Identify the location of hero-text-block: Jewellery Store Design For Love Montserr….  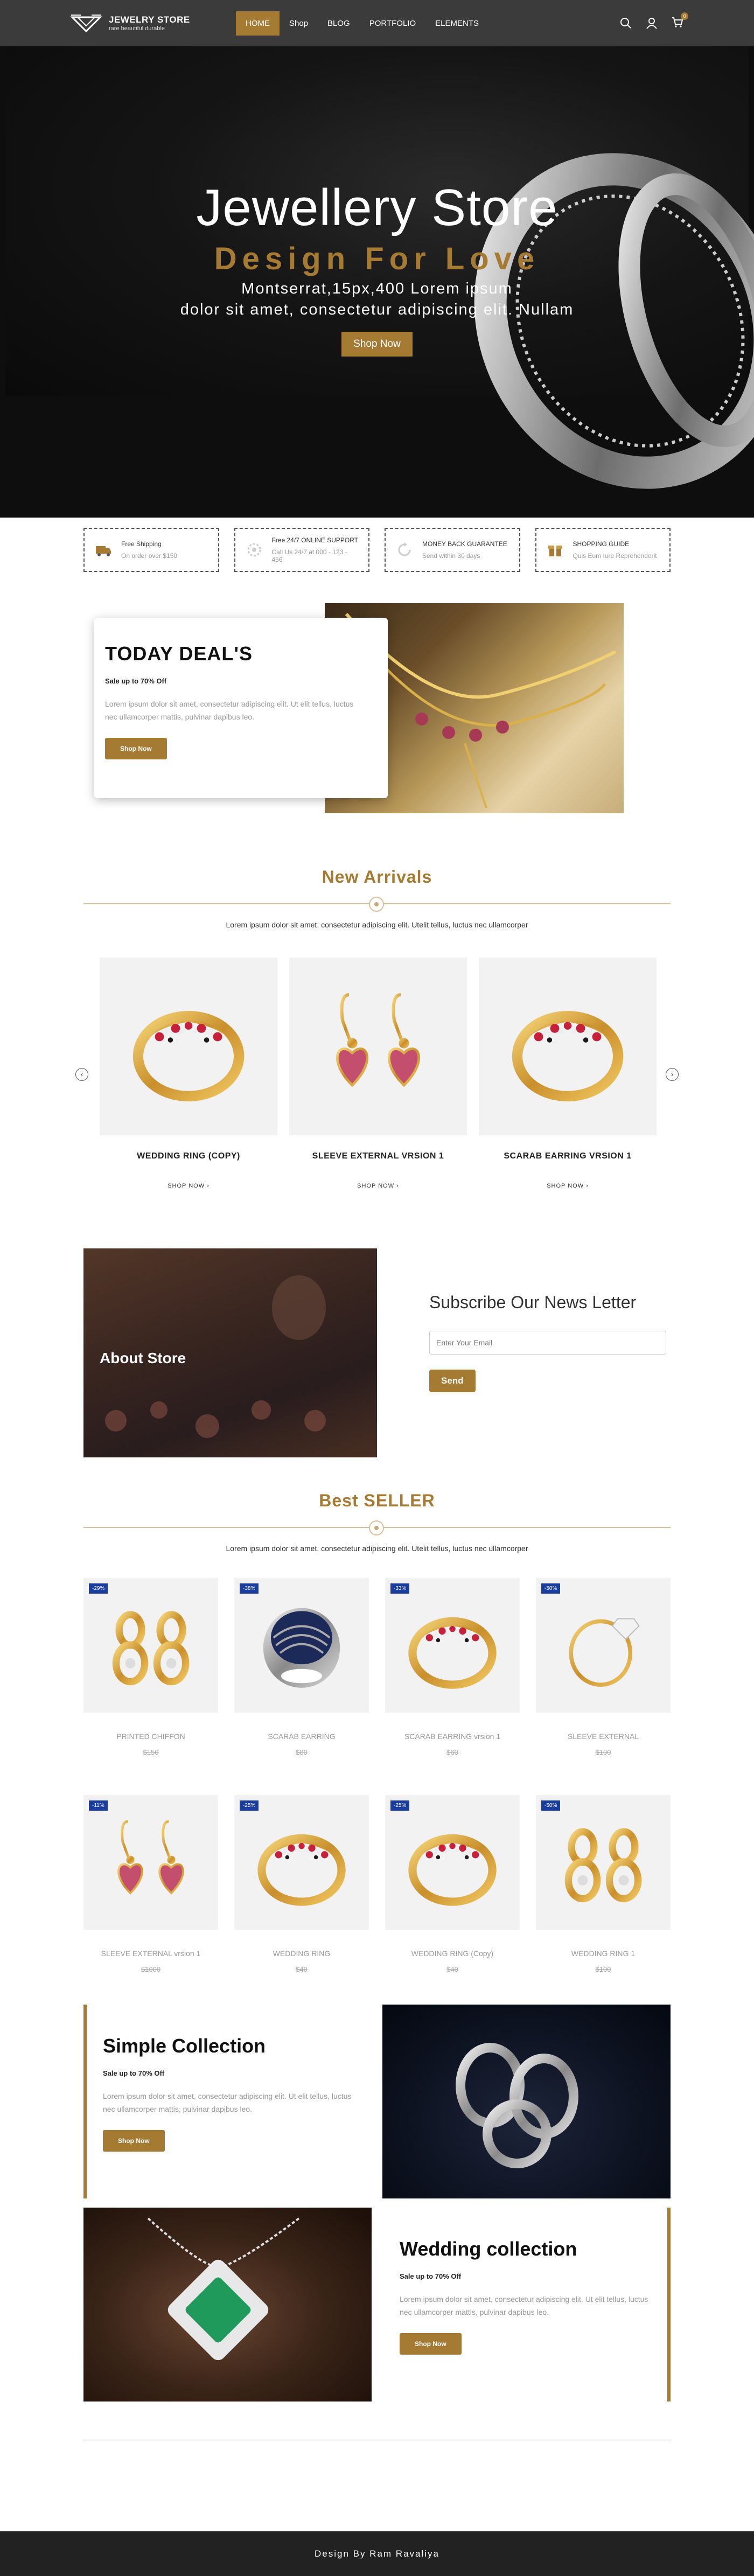
(377, 267).